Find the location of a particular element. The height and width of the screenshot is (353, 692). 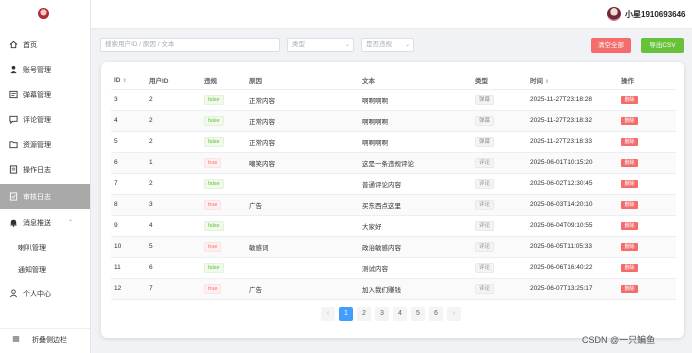

collapse-label: 折叠侧边栏 is located at coordinates (49, 340).